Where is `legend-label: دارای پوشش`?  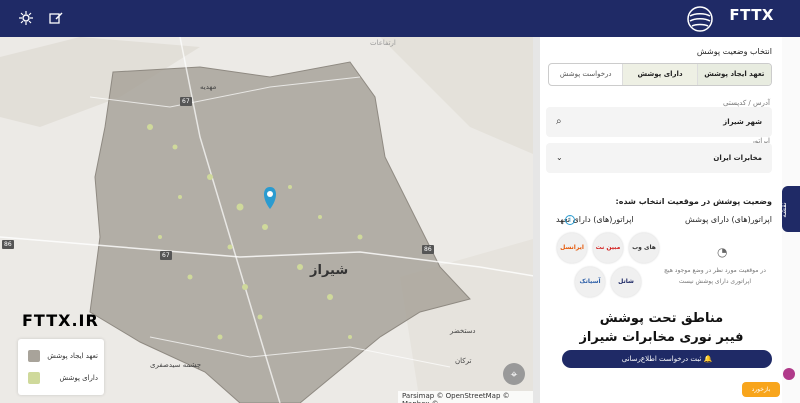
legend-label: دارای پوشش is located at coordinates (78, 378).